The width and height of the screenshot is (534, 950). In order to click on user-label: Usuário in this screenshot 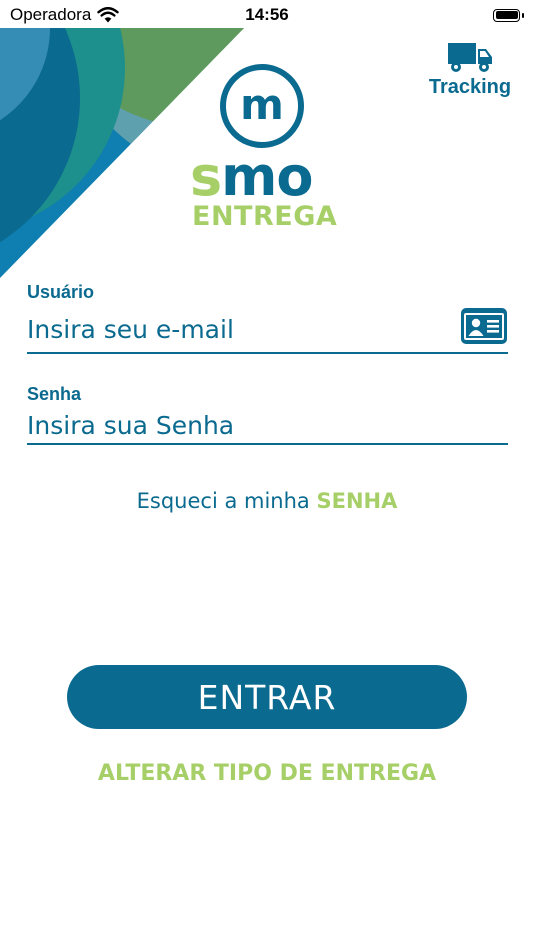, I will do `click(61, 292)`.